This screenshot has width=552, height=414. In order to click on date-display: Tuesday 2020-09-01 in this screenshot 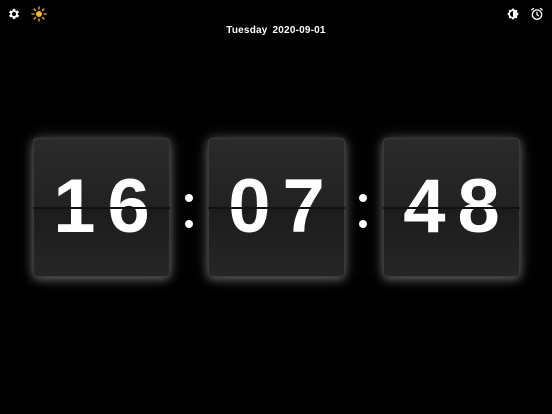, I will do `click(276, 30)`.